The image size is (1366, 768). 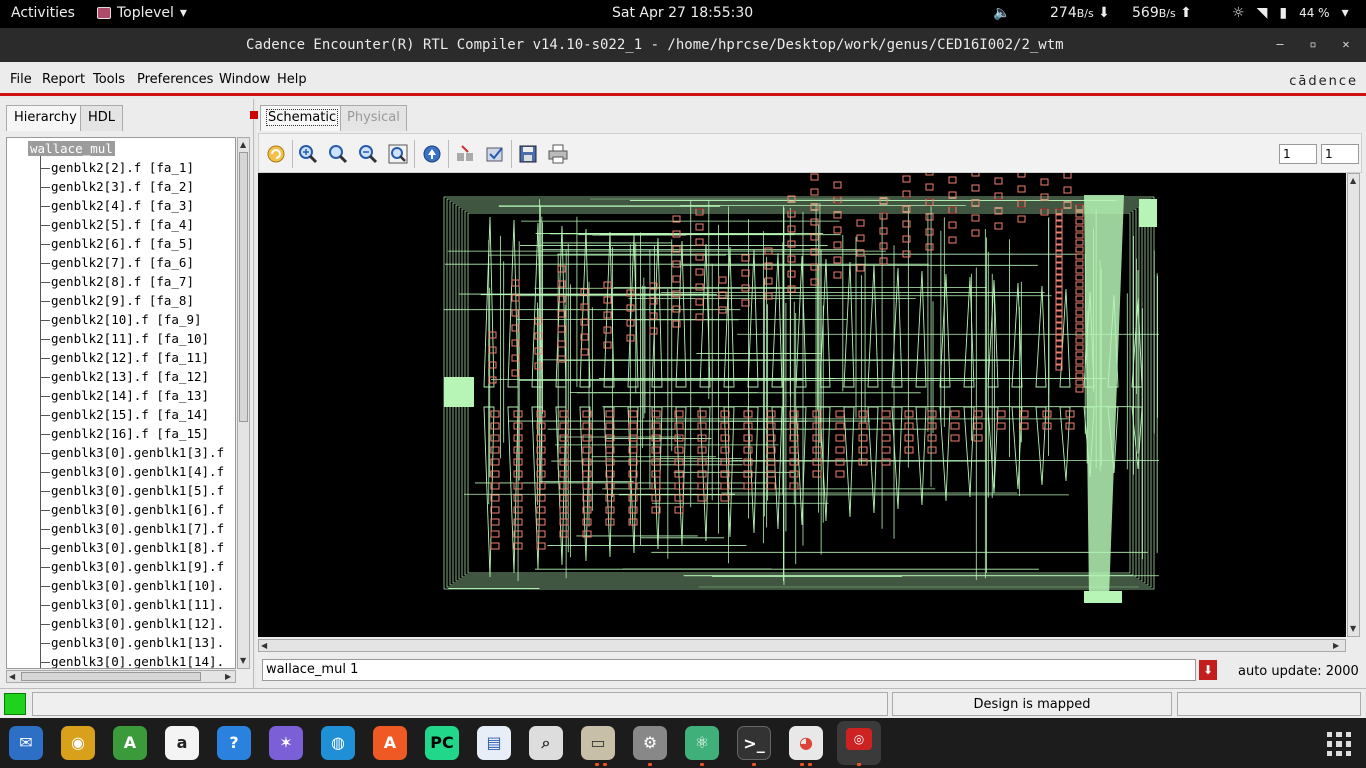 What do you see at coordinates (117, 205) in the screenshot?
I see `tree-node: genblk2[4].f [fa_3]` at bounding box center [117, 205].